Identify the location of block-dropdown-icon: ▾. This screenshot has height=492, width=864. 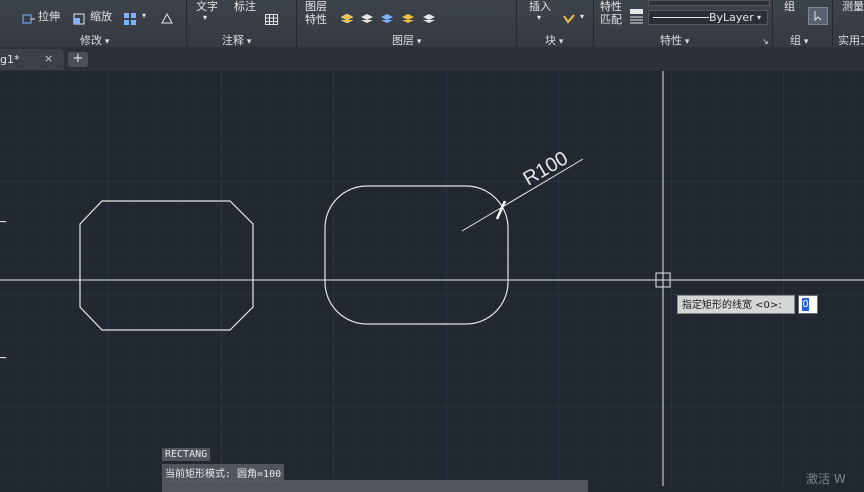
(582, 16).